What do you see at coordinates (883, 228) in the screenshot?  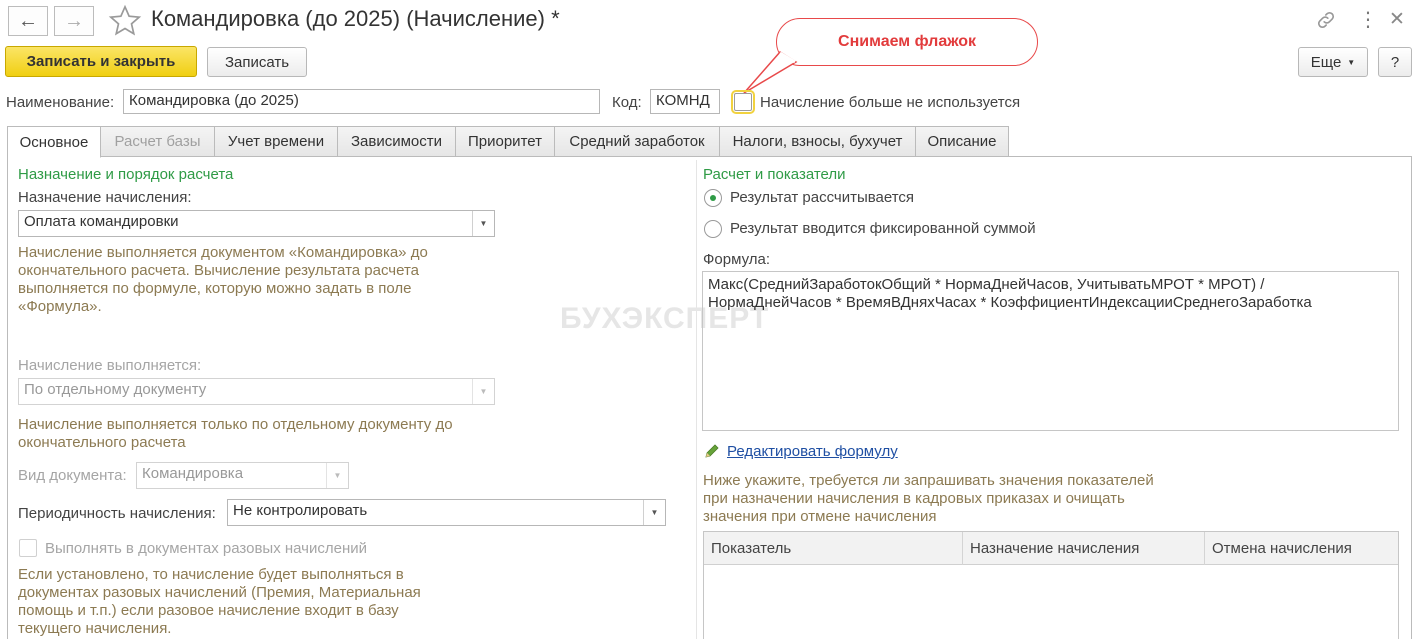 I see `radio-fixed-label: Результат вводится фиксированной суммой` at bounding box center [883, 228].